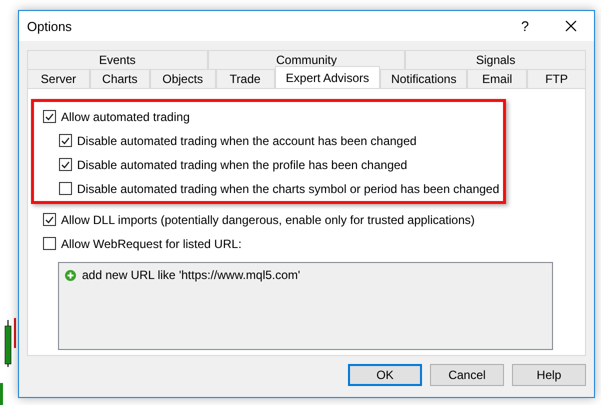 Image resolution: width=601 pixels, height=405 pixels. Describe the element at coordinates (151, 243) in the screenshot. I see `checkbox-label: Allow WebRequest for listed URL:` at that location.